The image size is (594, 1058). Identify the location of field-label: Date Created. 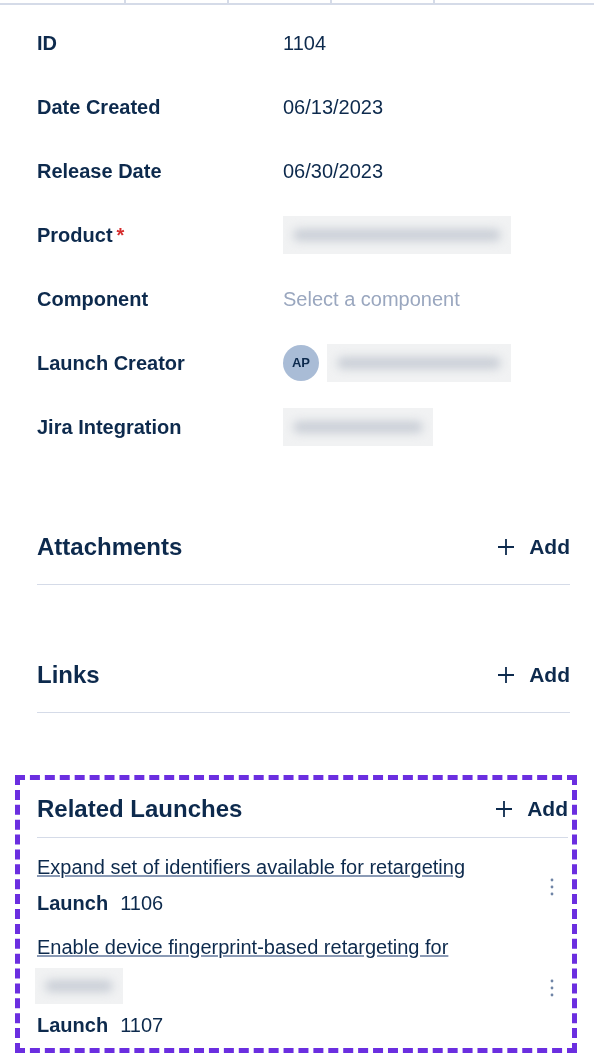
(99, 107).